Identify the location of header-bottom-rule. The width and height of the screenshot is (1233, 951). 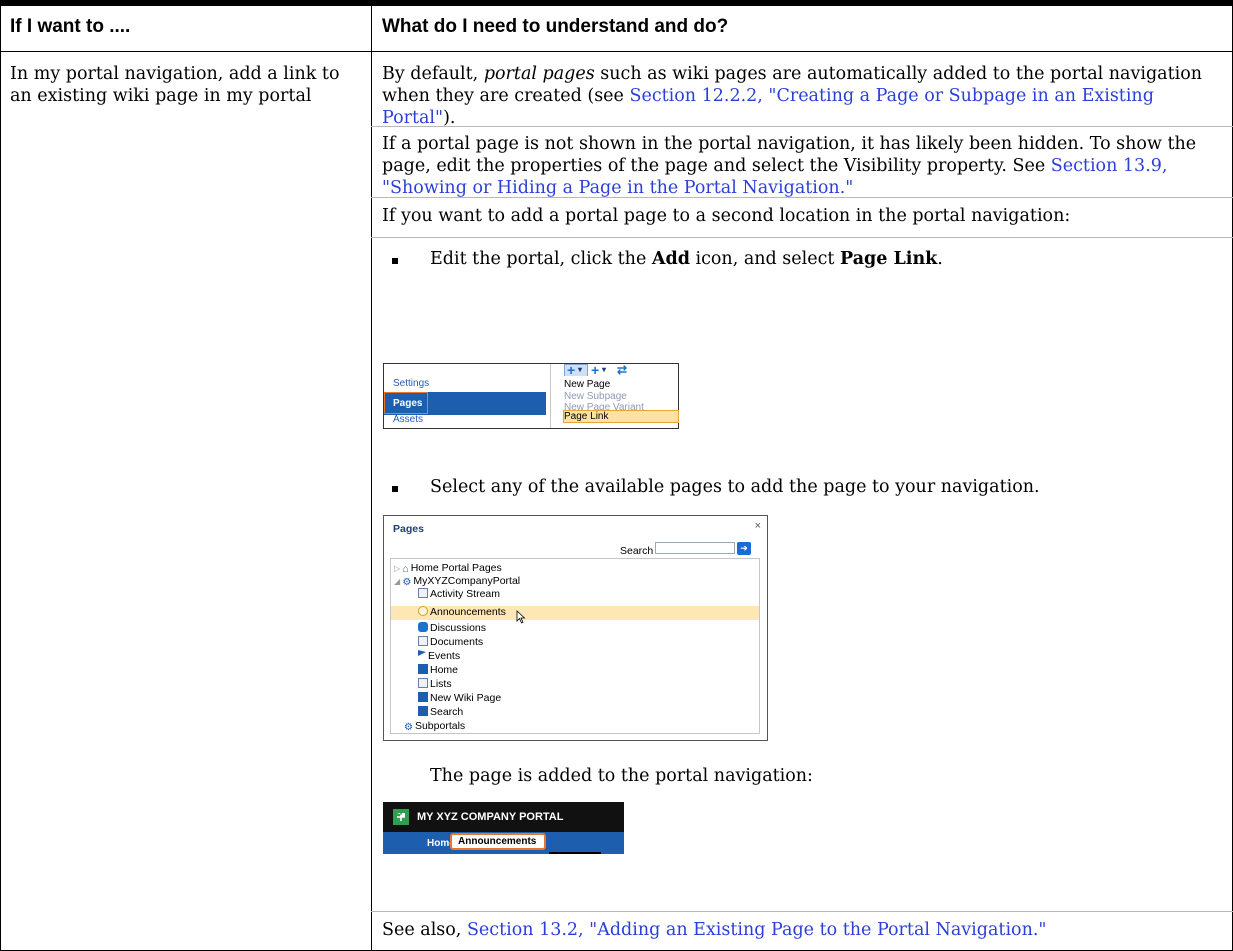
(616, 51).